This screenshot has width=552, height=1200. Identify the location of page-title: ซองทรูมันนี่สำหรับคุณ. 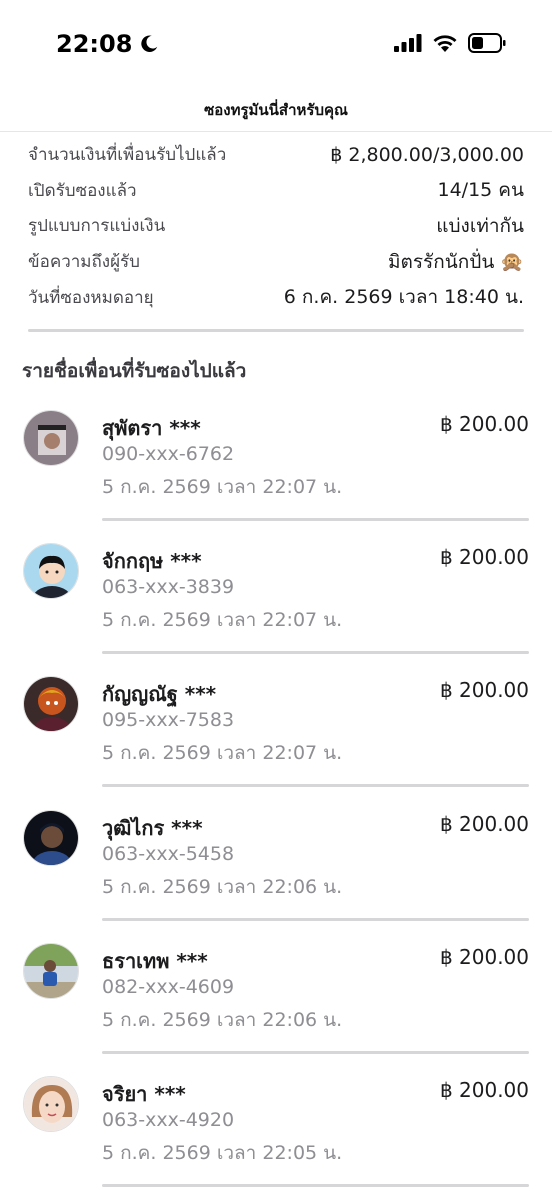
(276, 110).